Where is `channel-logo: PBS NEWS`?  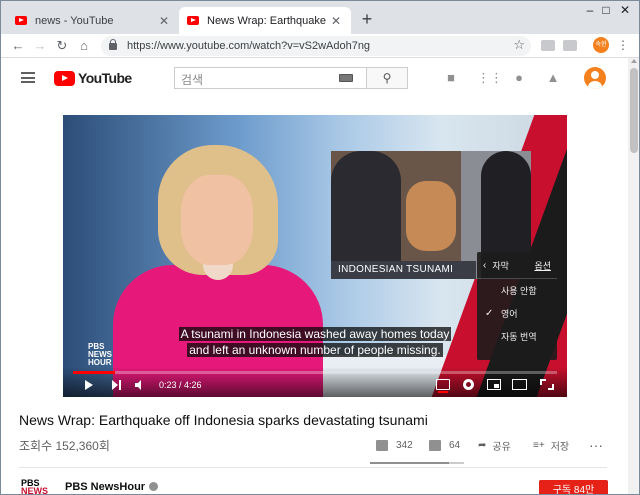 channel-logo: PBS NEWS is located at coordinates (36, 487).